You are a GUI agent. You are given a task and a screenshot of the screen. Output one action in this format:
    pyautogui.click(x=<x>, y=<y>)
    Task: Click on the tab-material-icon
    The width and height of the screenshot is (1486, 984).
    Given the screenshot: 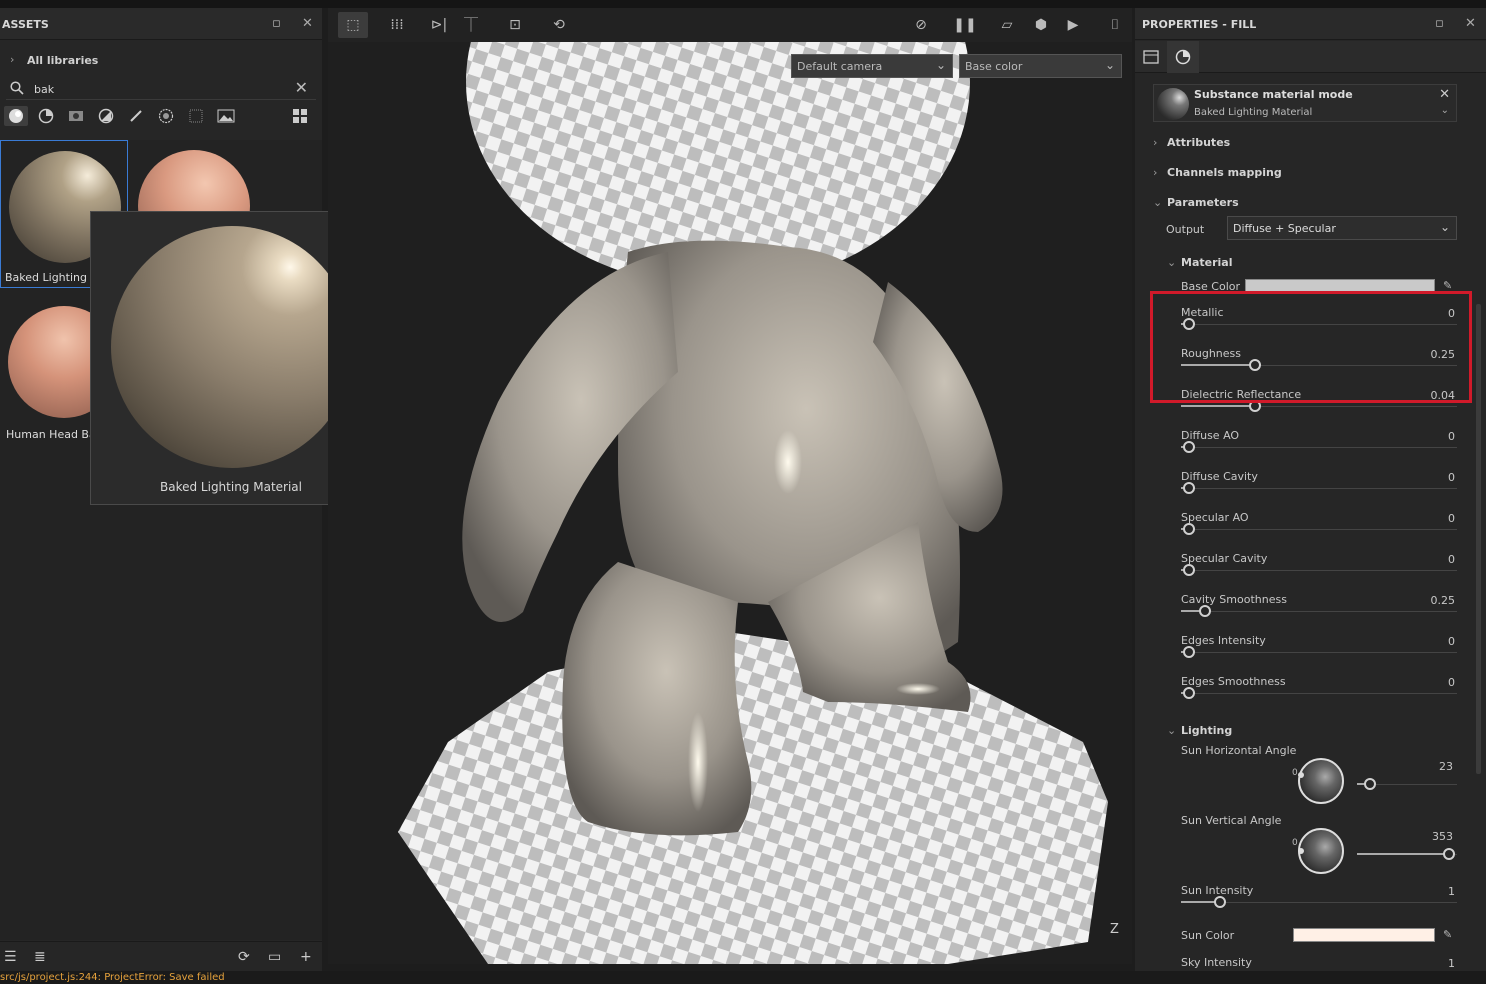 What is the action you would take?
    pyautogui.click(x=1183, y=57)
    